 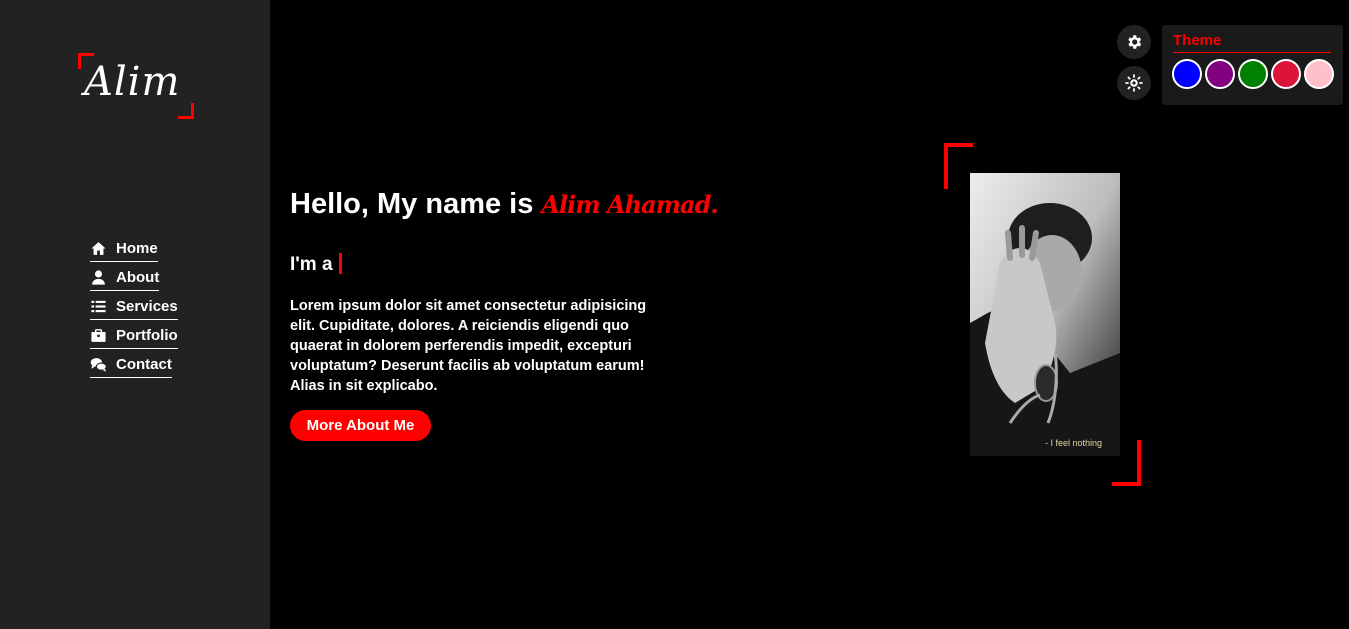 I want to click on theme-swatches, so click(x=1253, y=74).